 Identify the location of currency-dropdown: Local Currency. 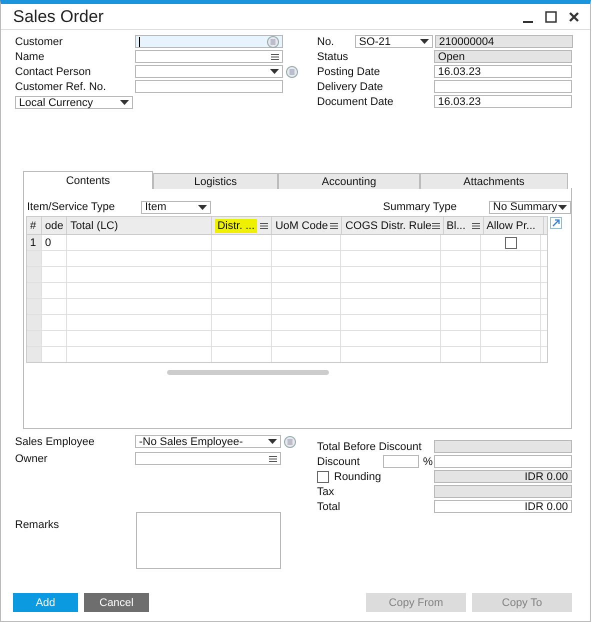
(74, 102).